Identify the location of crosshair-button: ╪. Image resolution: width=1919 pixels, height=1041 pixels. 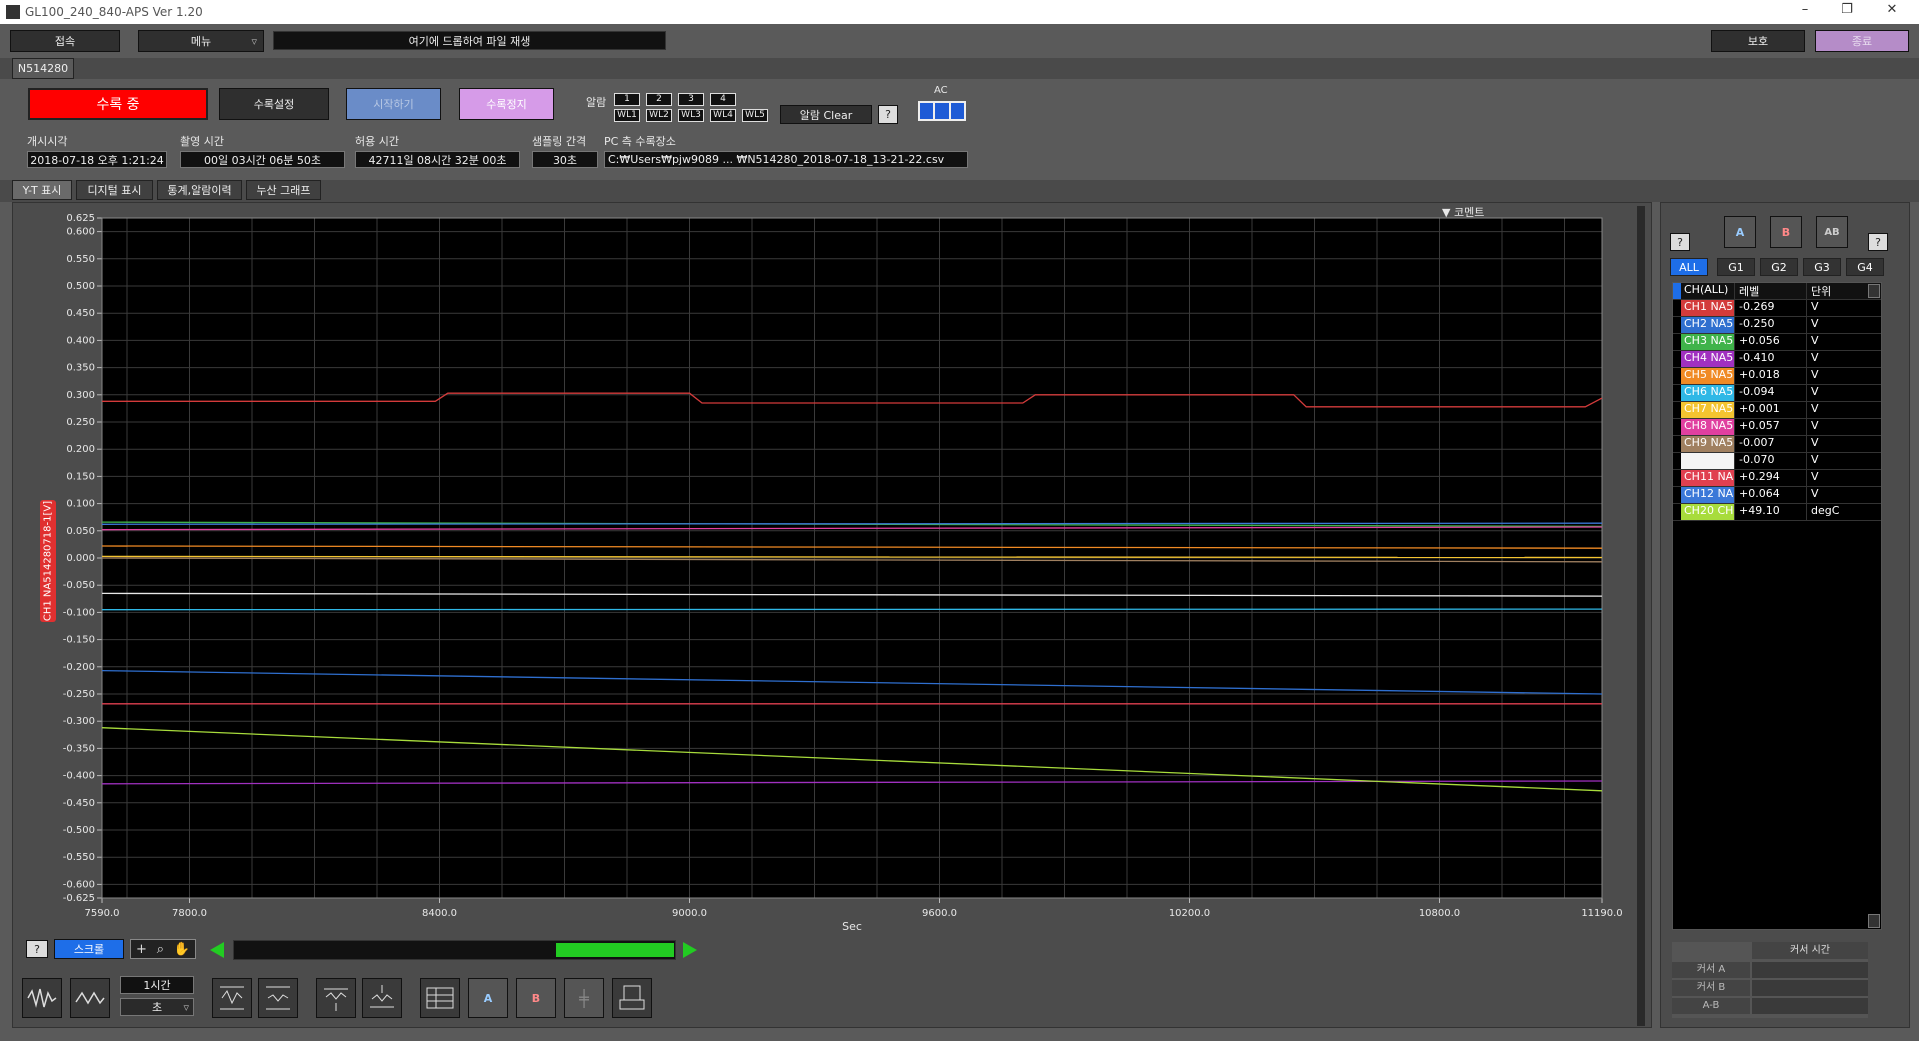
(584, 998).